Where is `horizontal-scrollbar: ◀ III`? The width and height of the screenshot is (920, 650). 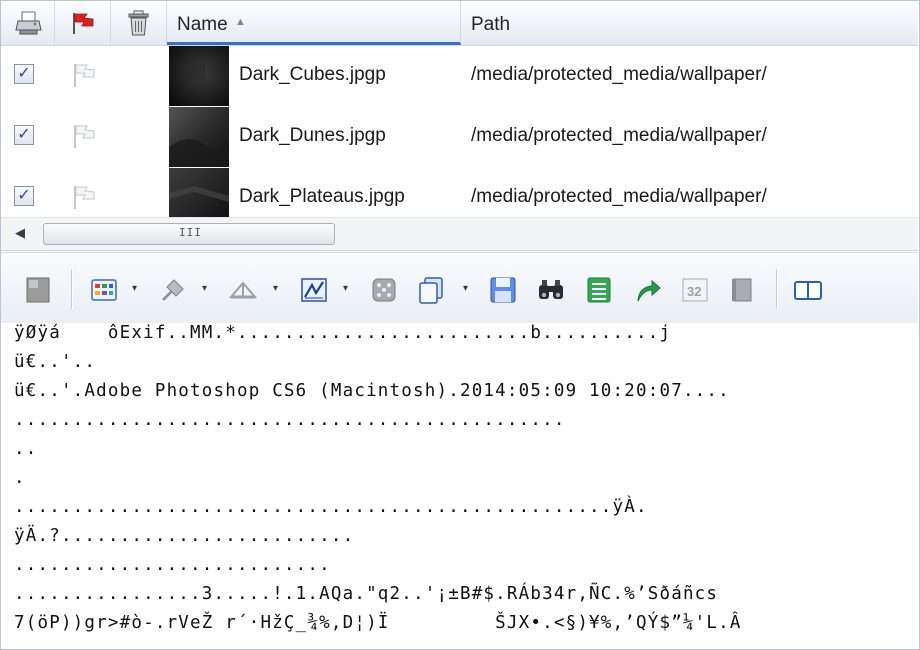
horizontal-scrollbar: ◀ III is located at coordinates (459, 234).